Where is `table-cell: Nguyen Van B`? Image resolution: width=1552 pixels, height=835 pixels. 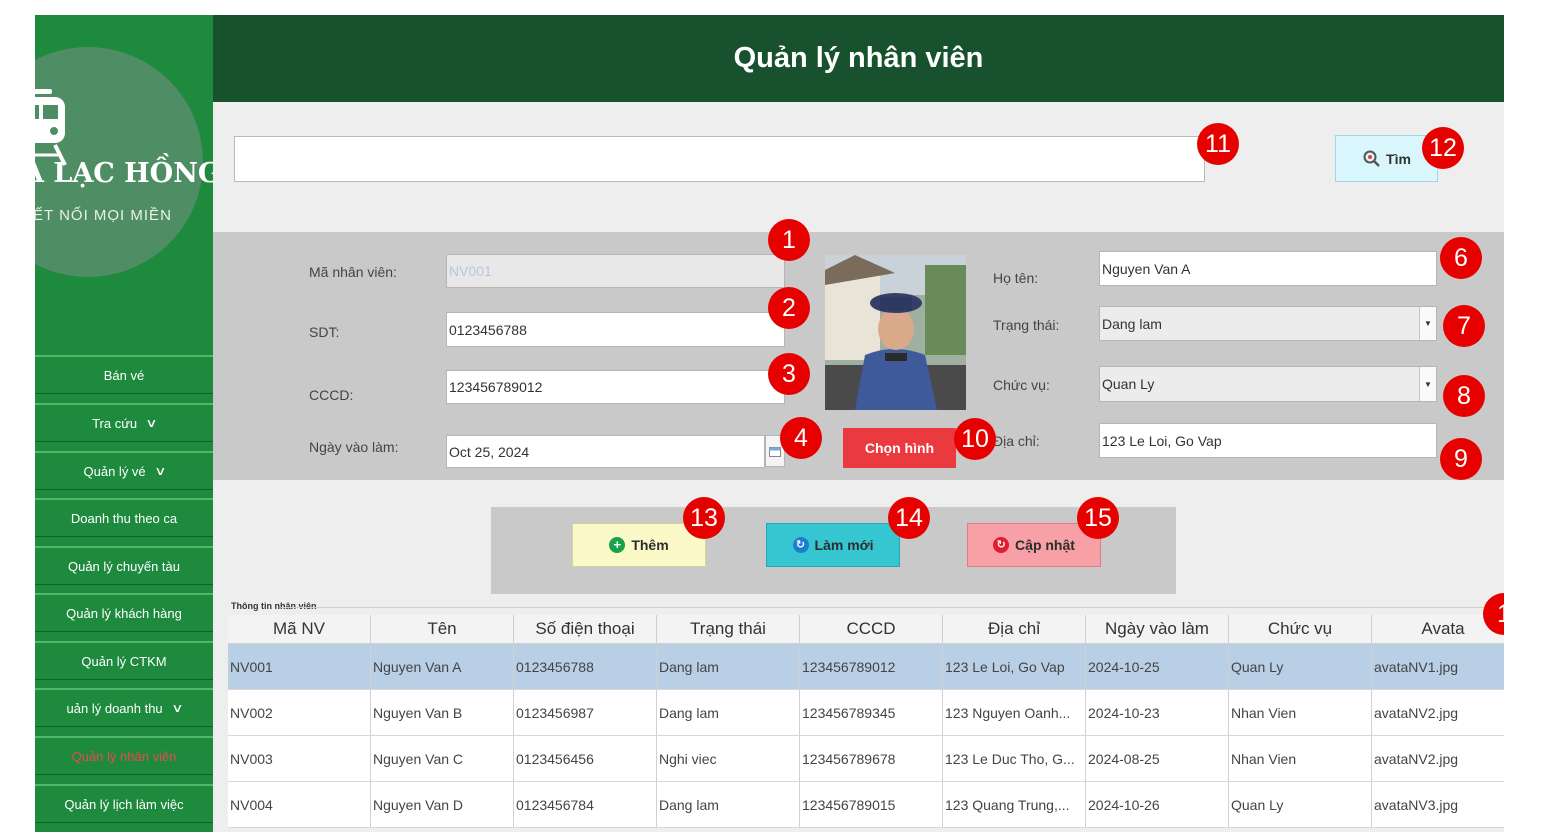 table-cell: Nguyen Van B is located at coordinates (442, 712).